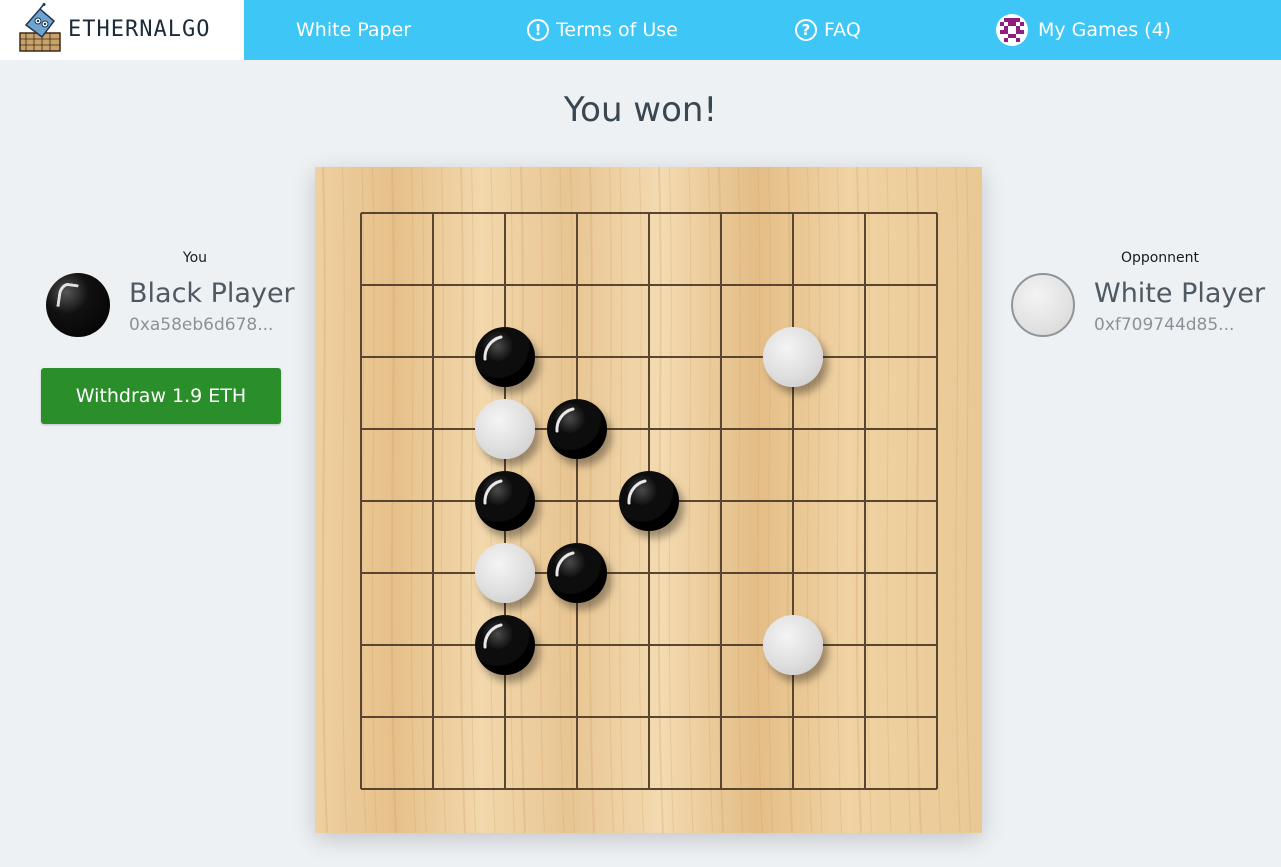 This screenshot has width=1281, height=867. I want to click on exclamation-circle-icon: !, so click(538, 30).